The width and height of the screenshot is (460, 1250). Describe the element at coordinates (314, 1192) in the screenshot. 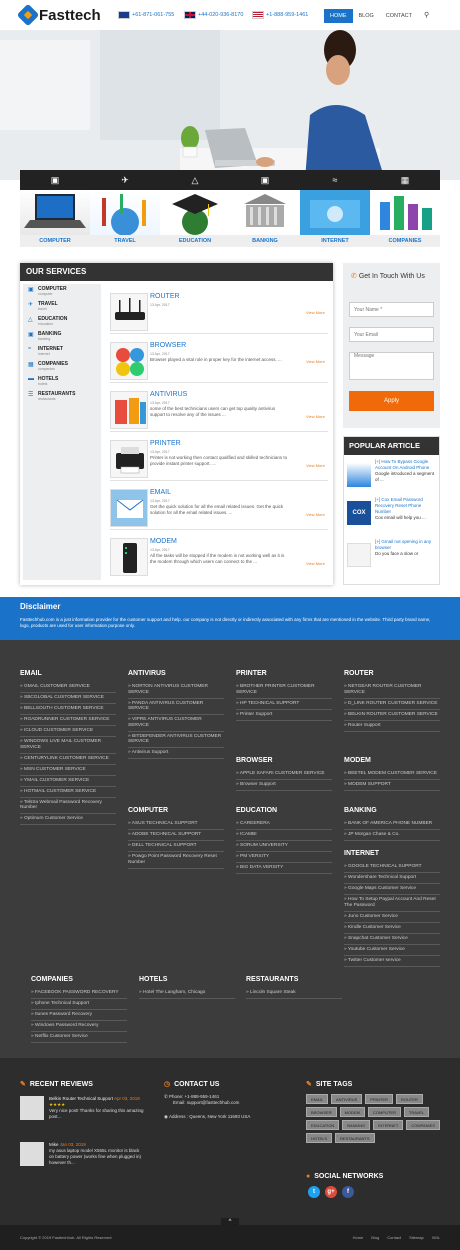

I see `twitter-icon: t` at that location.